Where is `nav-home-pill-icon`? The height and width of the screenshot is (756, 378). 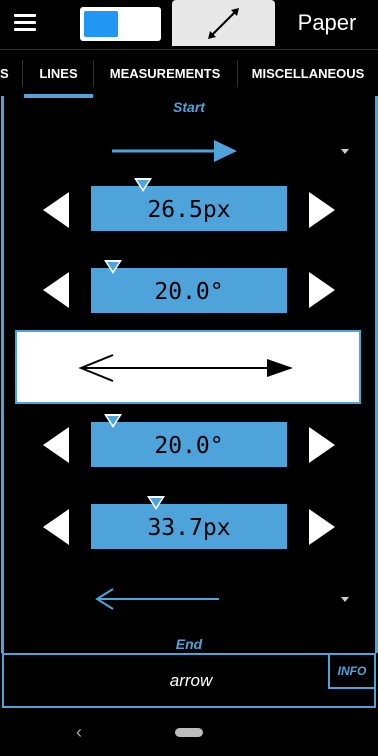 nav-home-pill-icon is located at coordinates (189, 732).